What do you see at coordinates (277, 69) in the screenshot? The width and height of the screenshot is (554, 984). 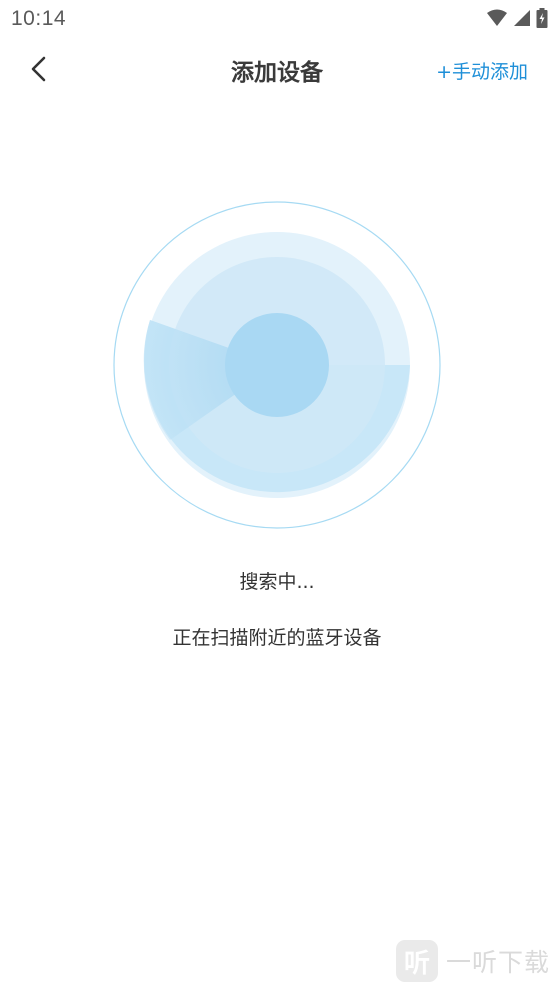 I see `nav-bar: 添加设备 +手动添加` at bounding box center [277, 69].